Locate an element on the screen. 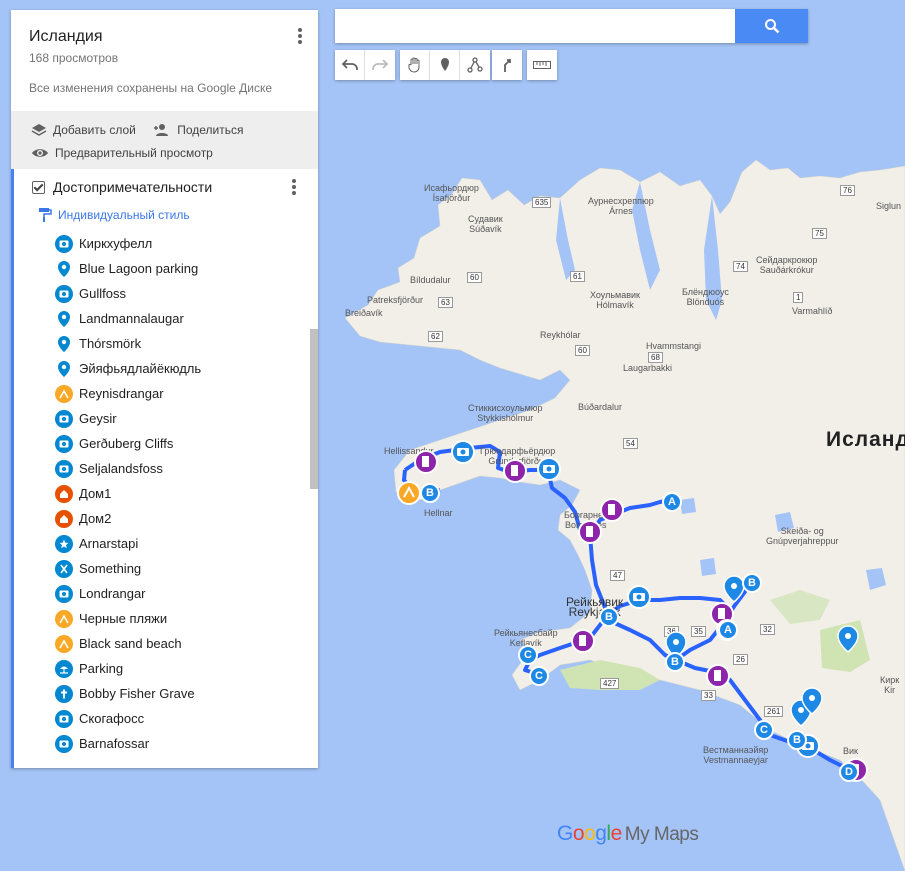 Image resolution: width=905 pixels, height=871 pixels. list-item: Gullfoss is located at coordinates (166, 293).